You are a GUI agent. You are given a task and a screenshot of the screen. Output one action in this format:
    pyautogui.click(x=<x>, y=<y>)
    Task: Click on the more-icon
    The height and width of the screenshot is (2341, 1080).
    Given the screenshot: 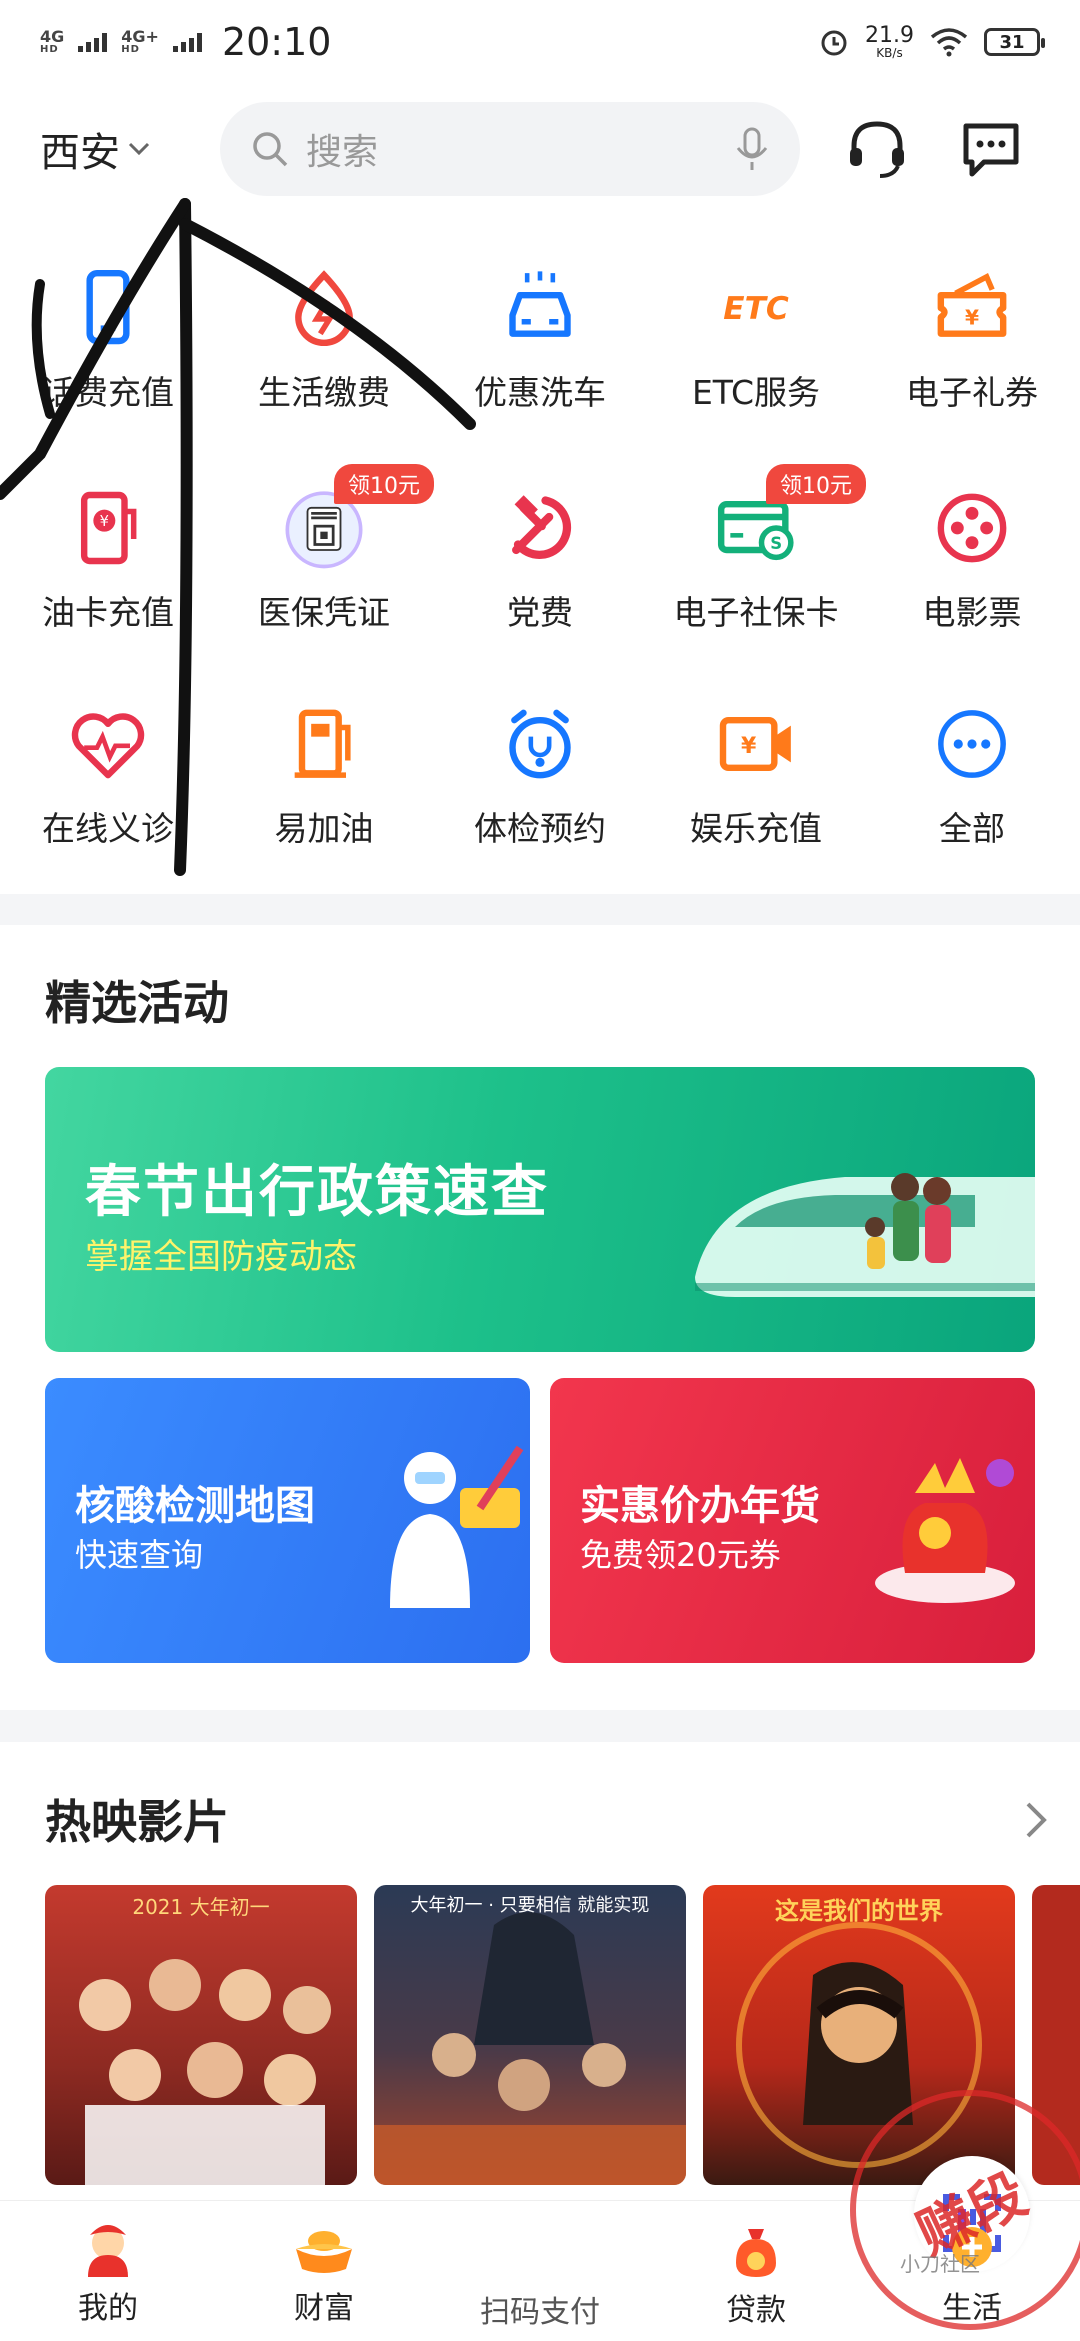 What is the action you would take?
    pyautogui.click(x=972, y=744)
    